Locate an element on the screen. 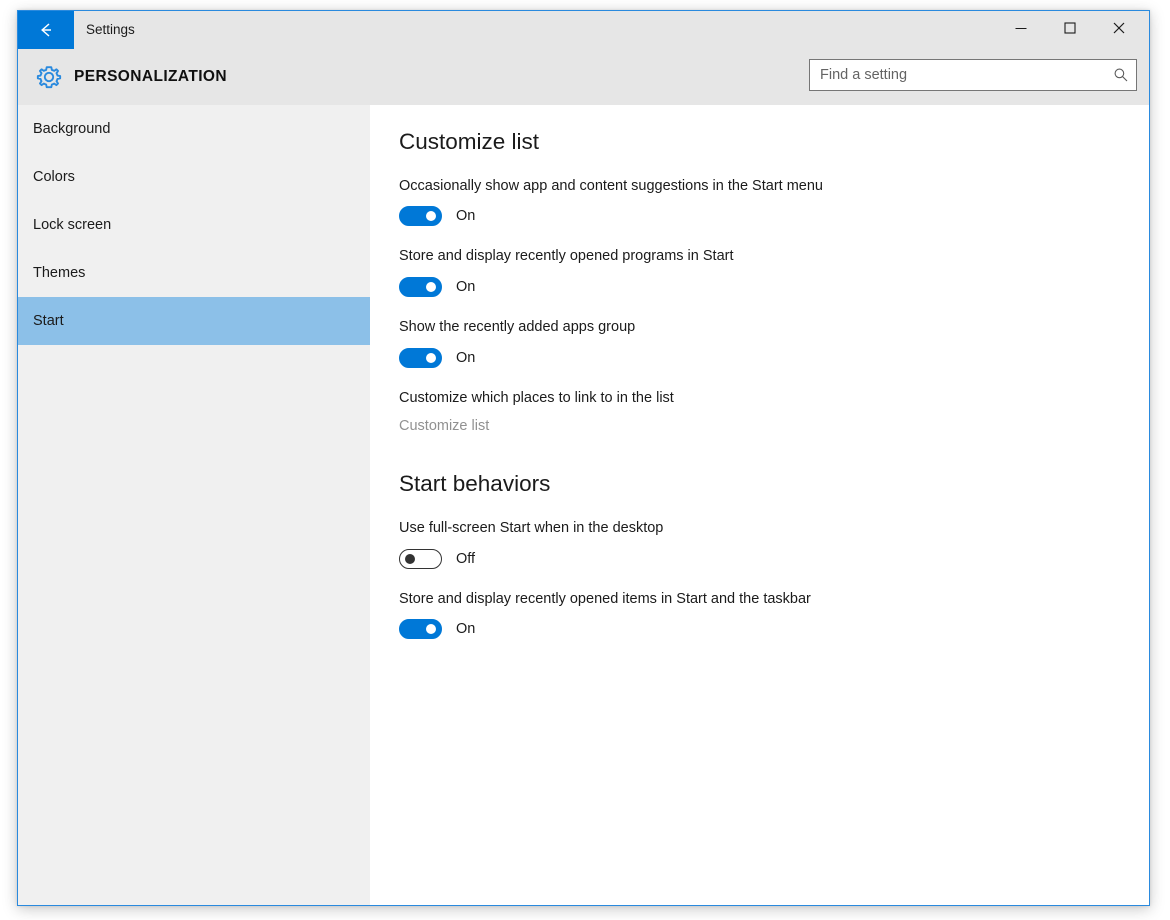 The height and width of the screenshot is (920, 1170). close-icon is located at coordinates (1119, 30).